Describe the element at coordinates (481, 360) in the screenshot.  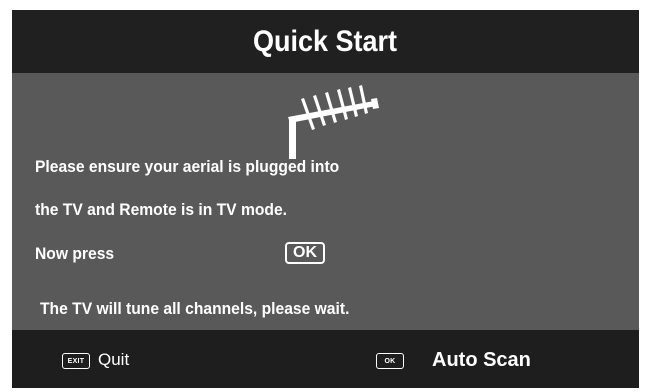
I see `auto-scan-label: Auto Scan` at that location.